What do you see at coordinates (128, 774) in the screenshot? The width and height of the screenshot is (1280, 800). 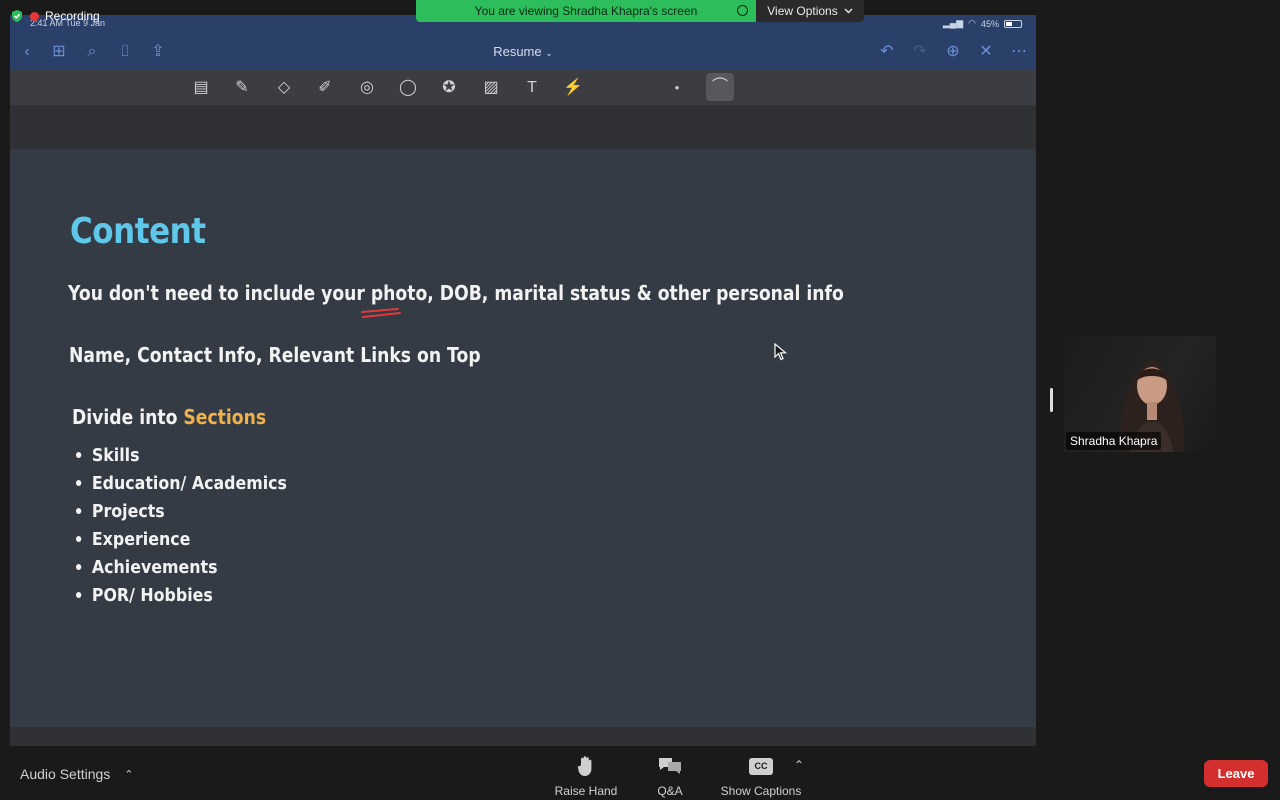 I see `chevron-up-icon: ⌃` at bounding box center [128, 774].